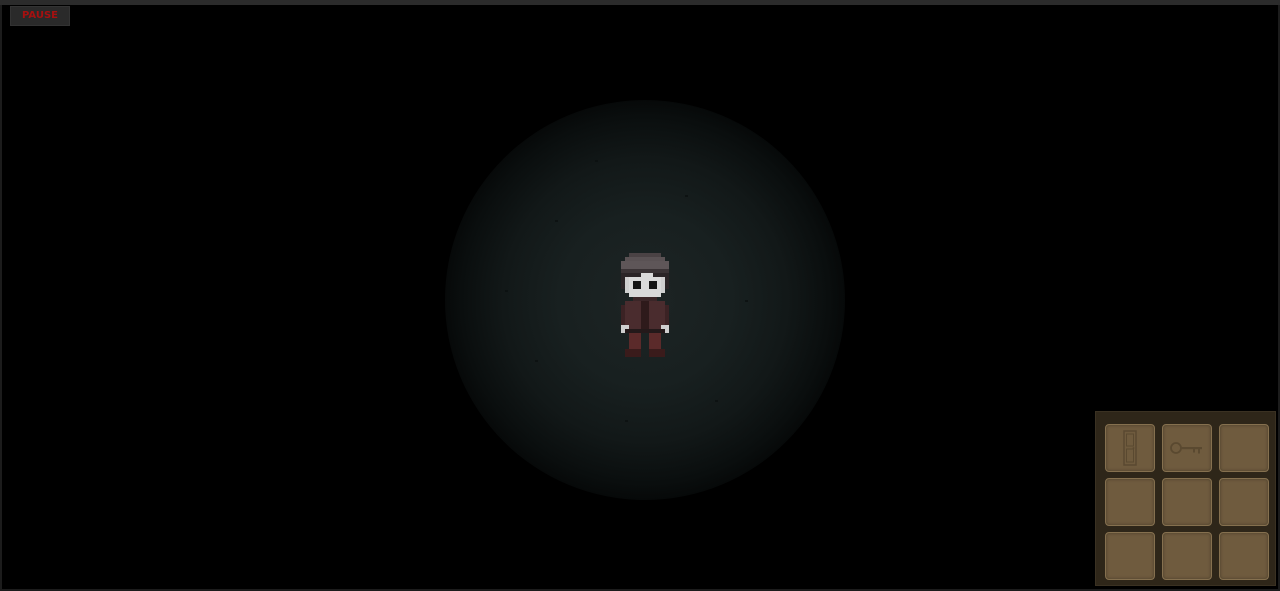 The width and height of the screenshot is (1280, 591). I want to click on inventory-panel, so click(1185, 498).